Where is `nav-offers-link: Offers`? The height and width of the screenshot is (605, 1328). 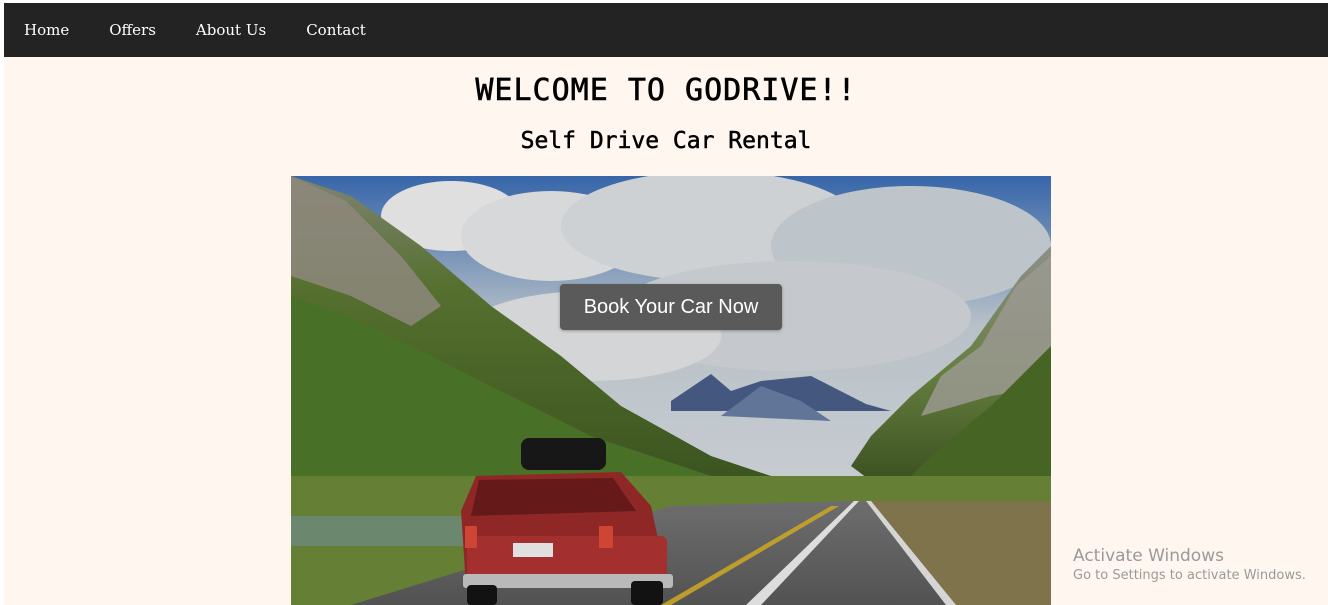
nav-offers-link: Offers is located at coordinates (132, 30).